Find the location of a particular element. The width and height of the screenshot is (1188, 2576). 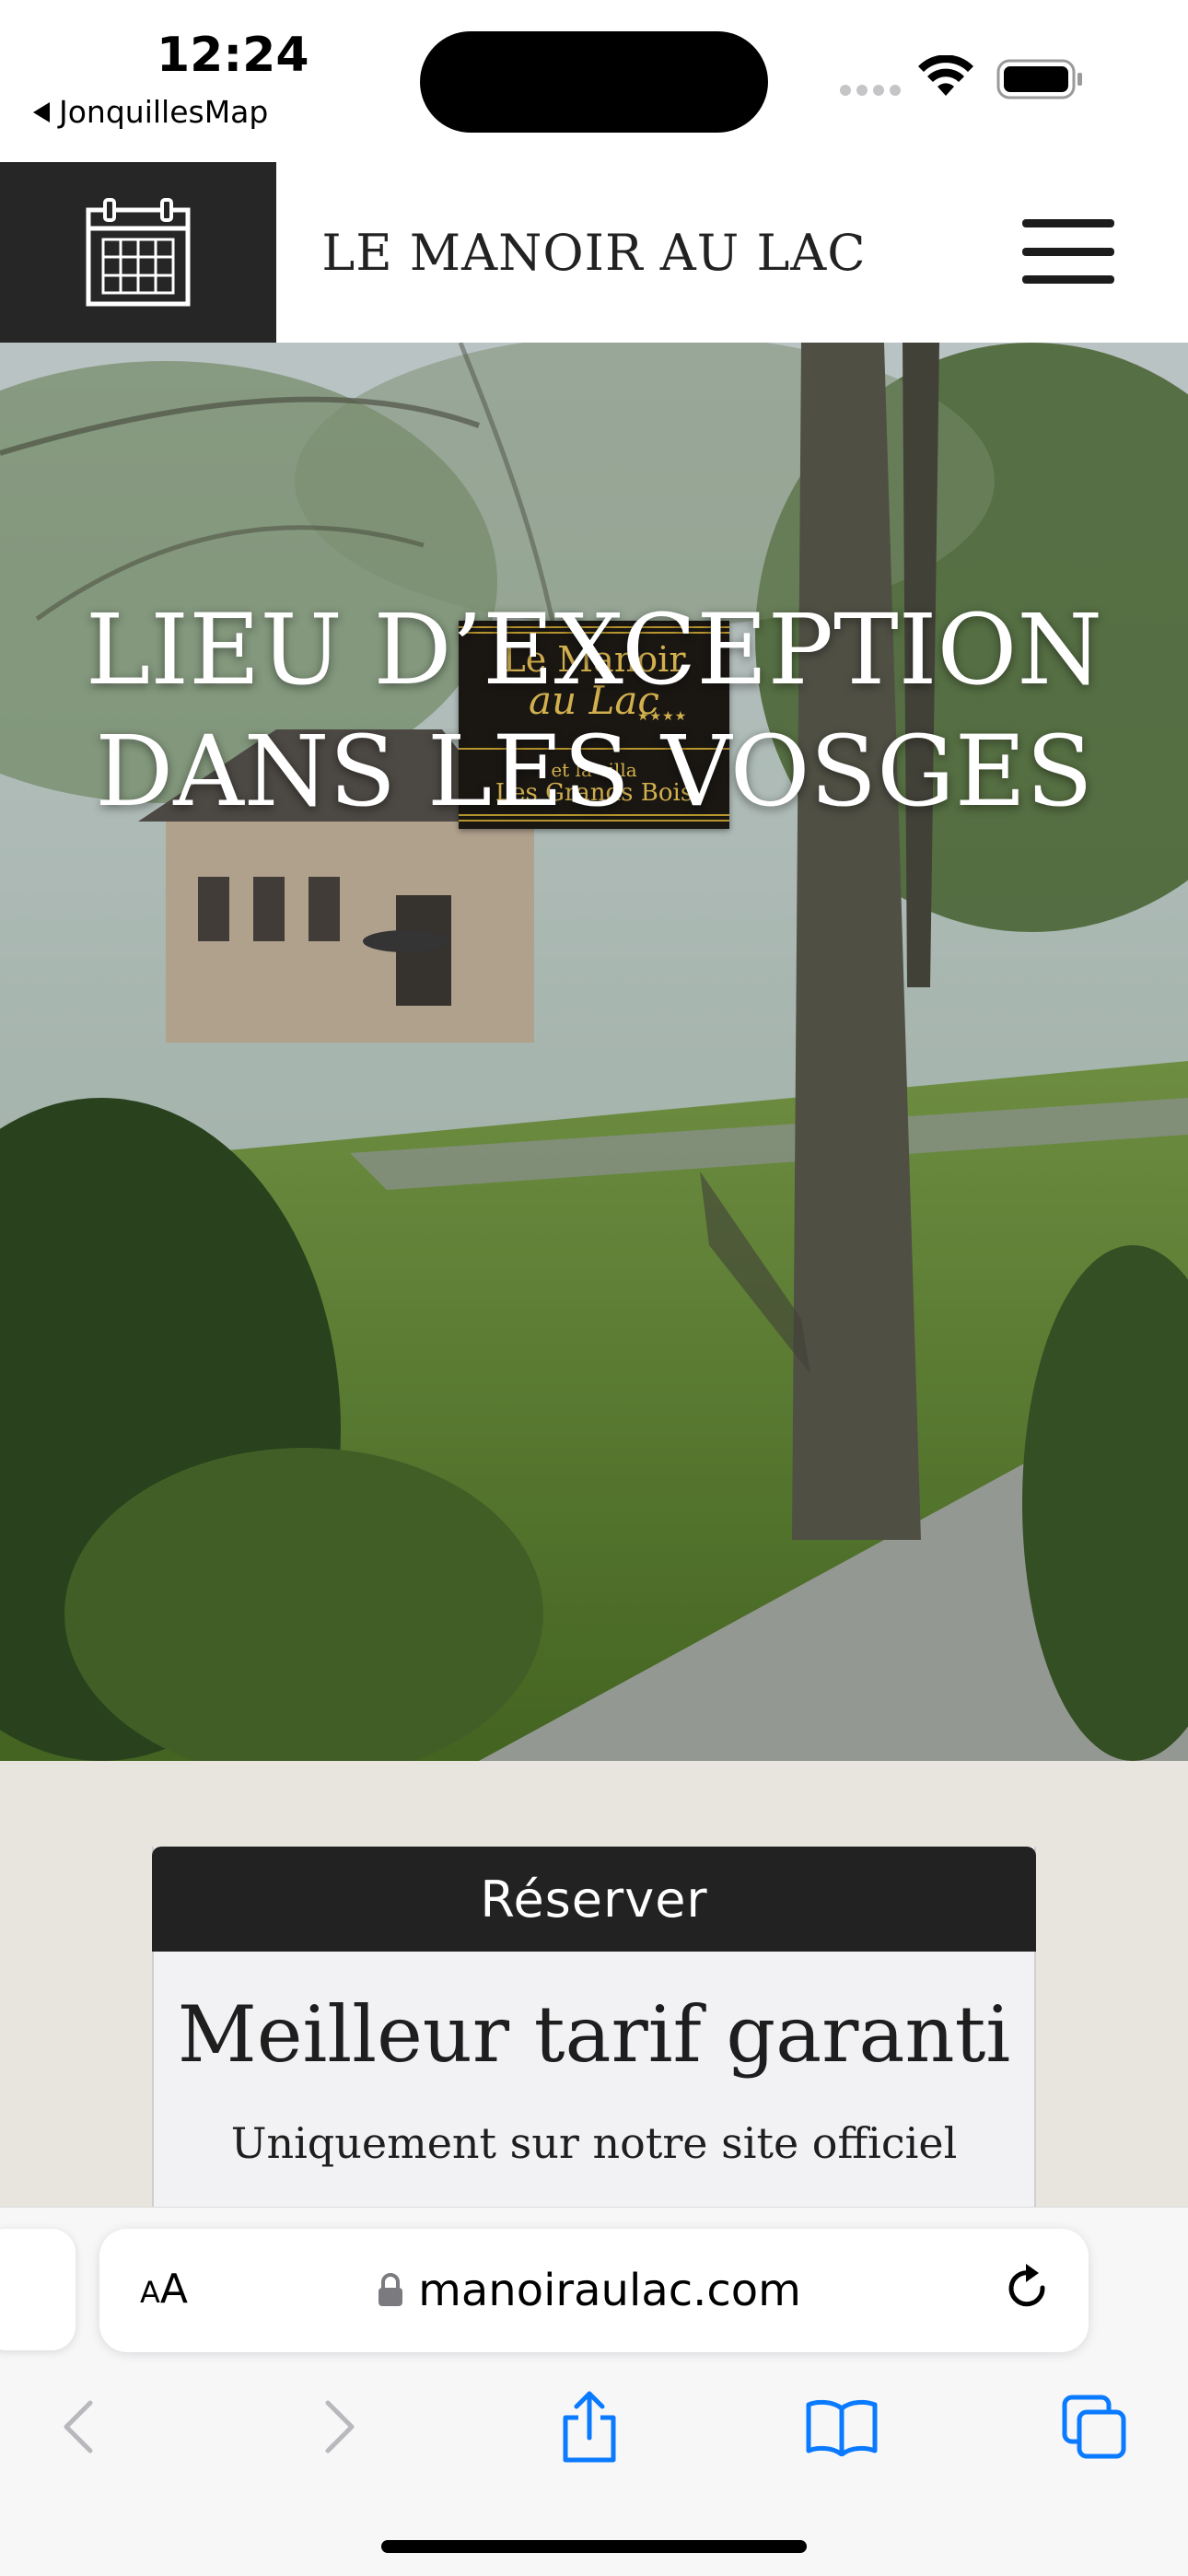

lock-icon is located at coordinates (391, 2289).